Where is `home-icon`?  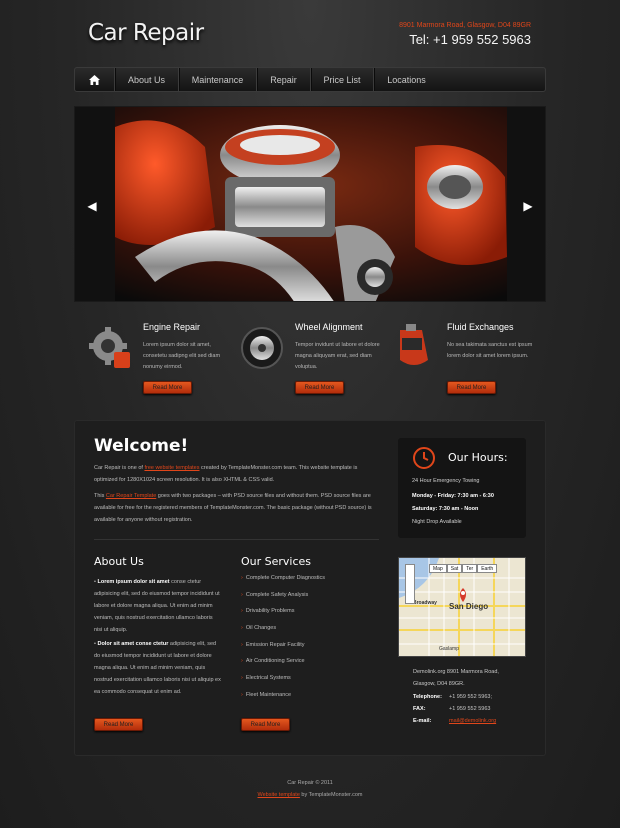 home-icon is located at coordinates (94, 79).